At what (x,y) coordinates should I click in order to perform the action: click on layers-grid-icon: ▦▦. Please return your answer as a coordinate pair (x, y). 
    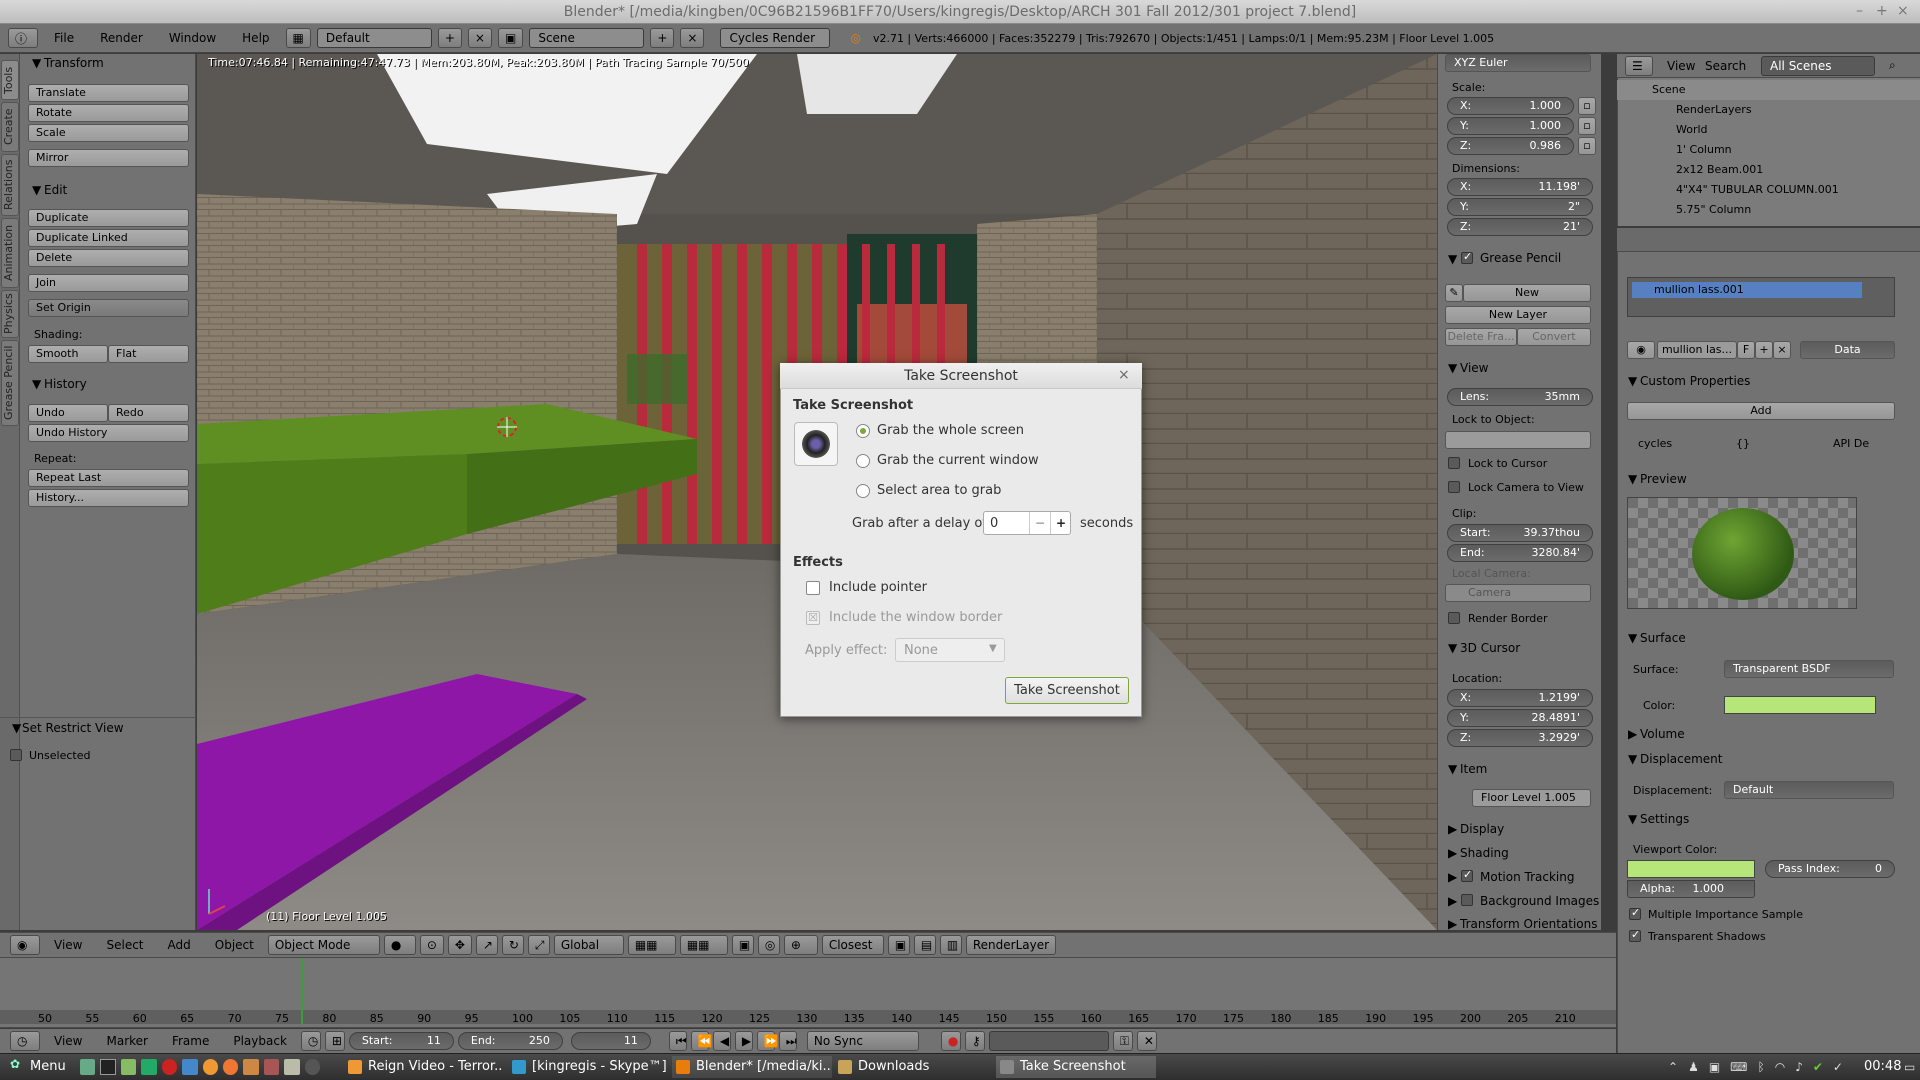
    Looking at the image, I should click on (651, 945).